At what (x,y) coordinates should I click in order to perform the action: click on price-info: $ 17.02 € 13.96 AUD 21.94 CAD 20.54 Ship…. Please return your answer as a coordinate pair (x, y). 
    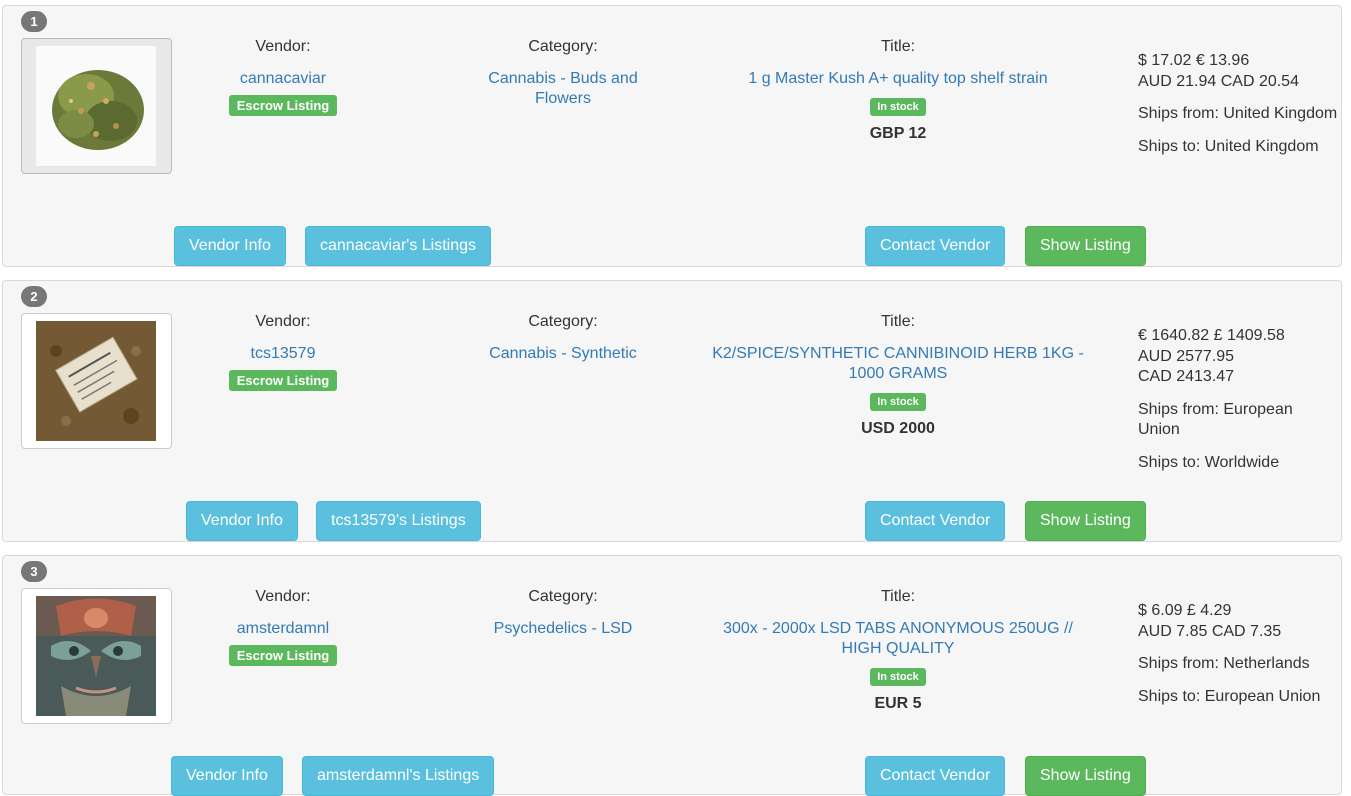
    Looking at the image, I should click on (1238, 104).